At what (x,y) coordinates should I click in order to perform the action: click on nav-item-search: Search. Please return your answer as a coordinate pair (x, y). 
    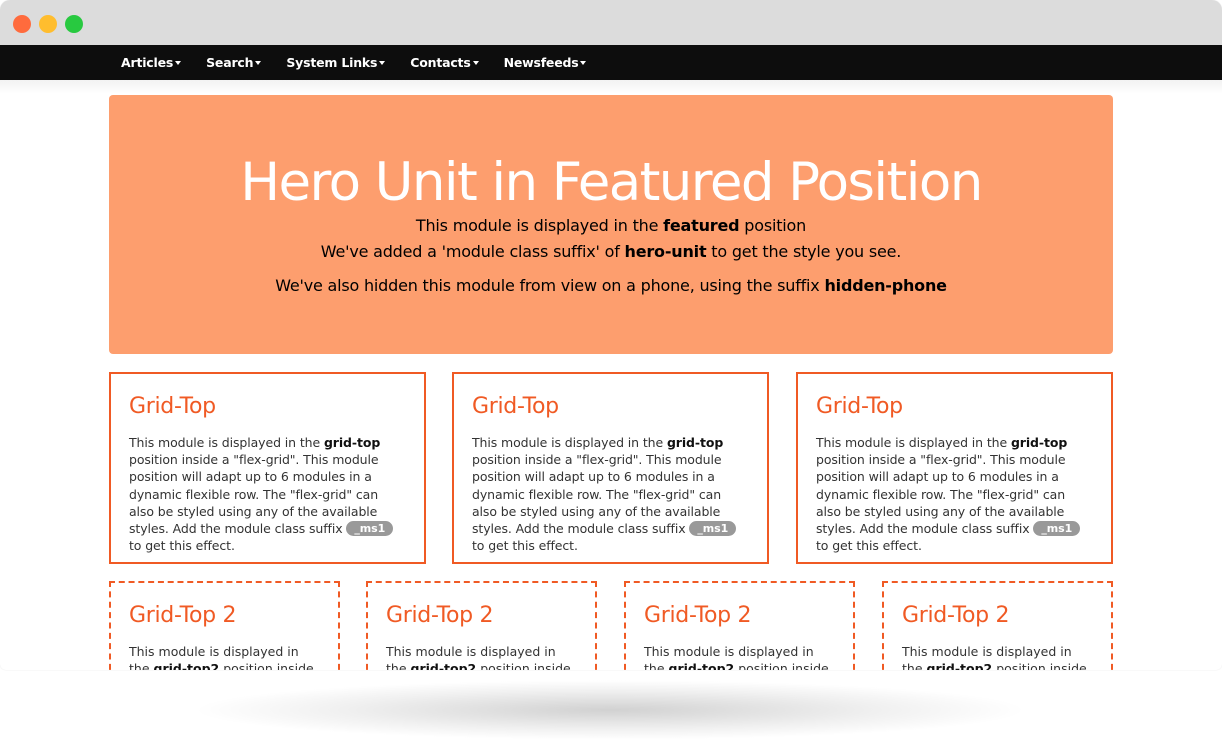
    Looking at the image, I should click on (234, 62).